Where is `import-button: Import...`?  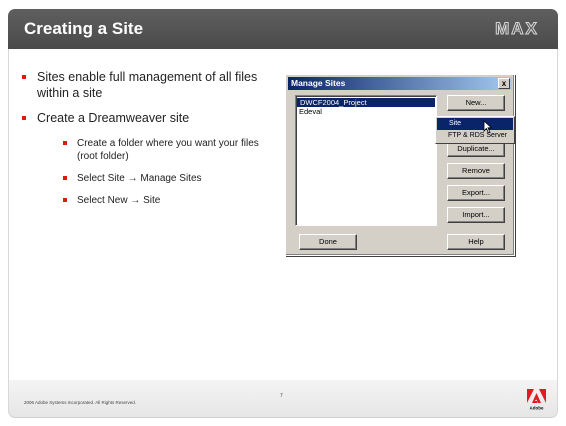 import-button: Import... is located at coordinates (476, 215).